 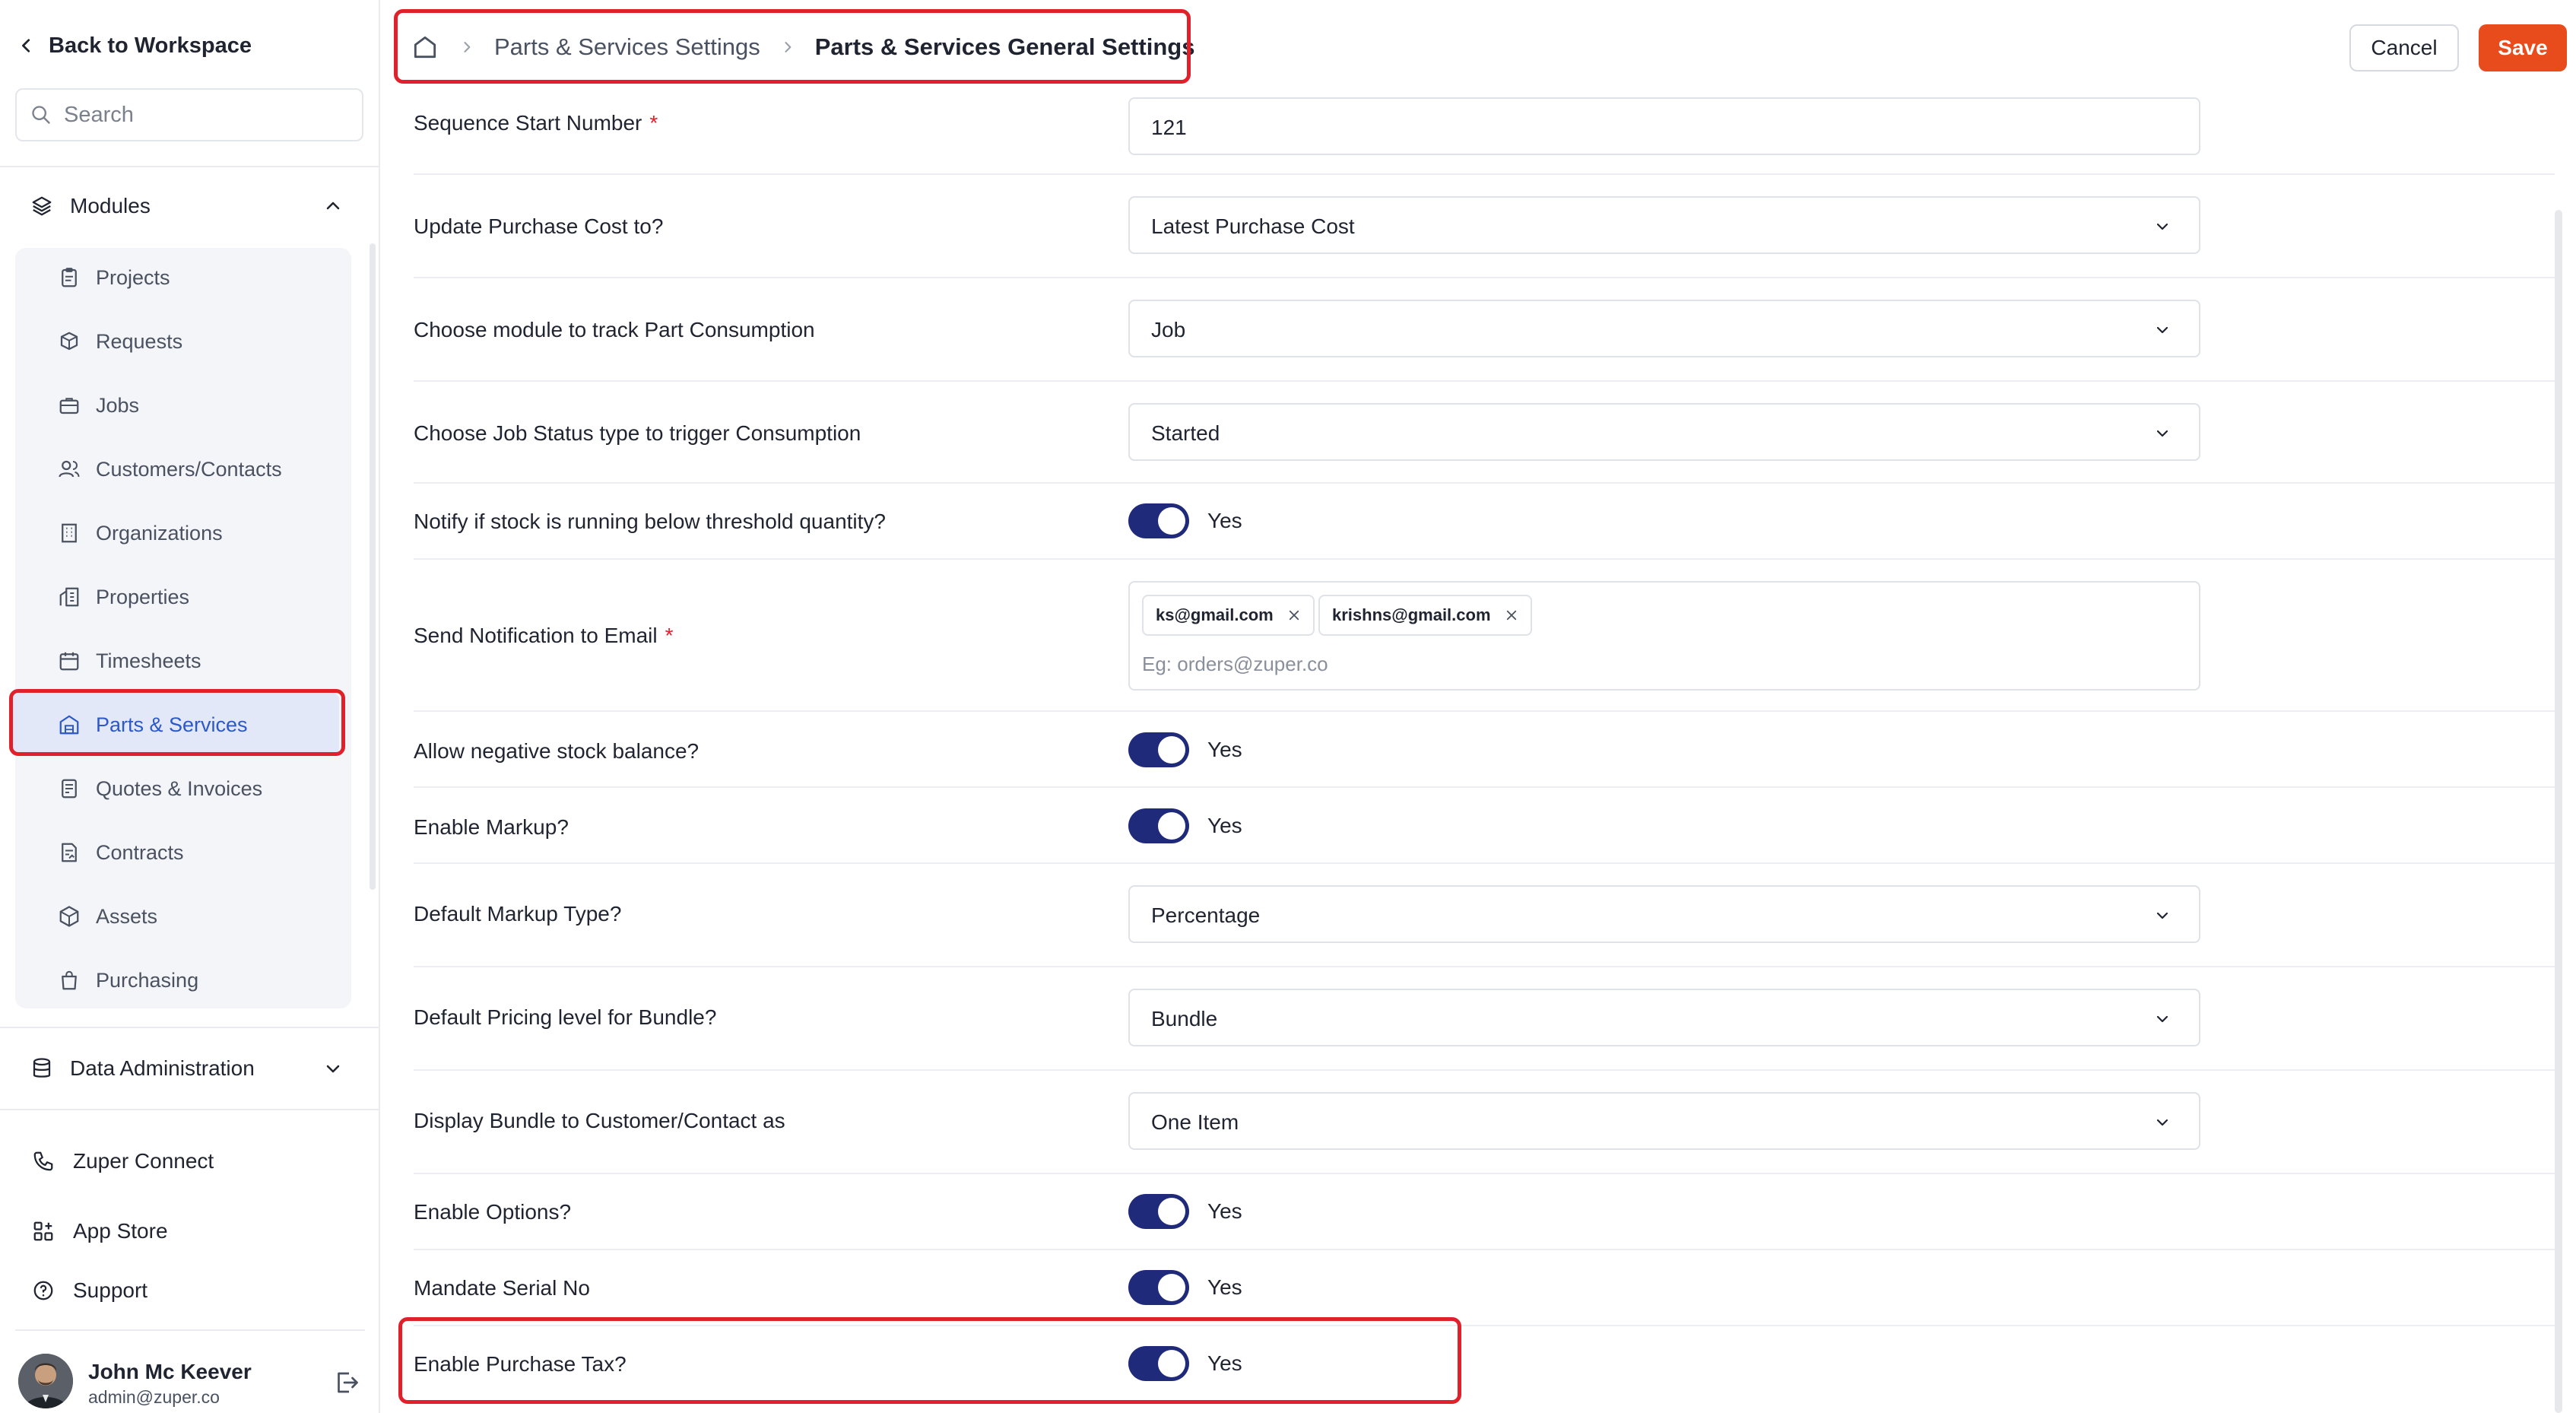 I want to click on help-circle-icon, so click(x=43, y=1290).